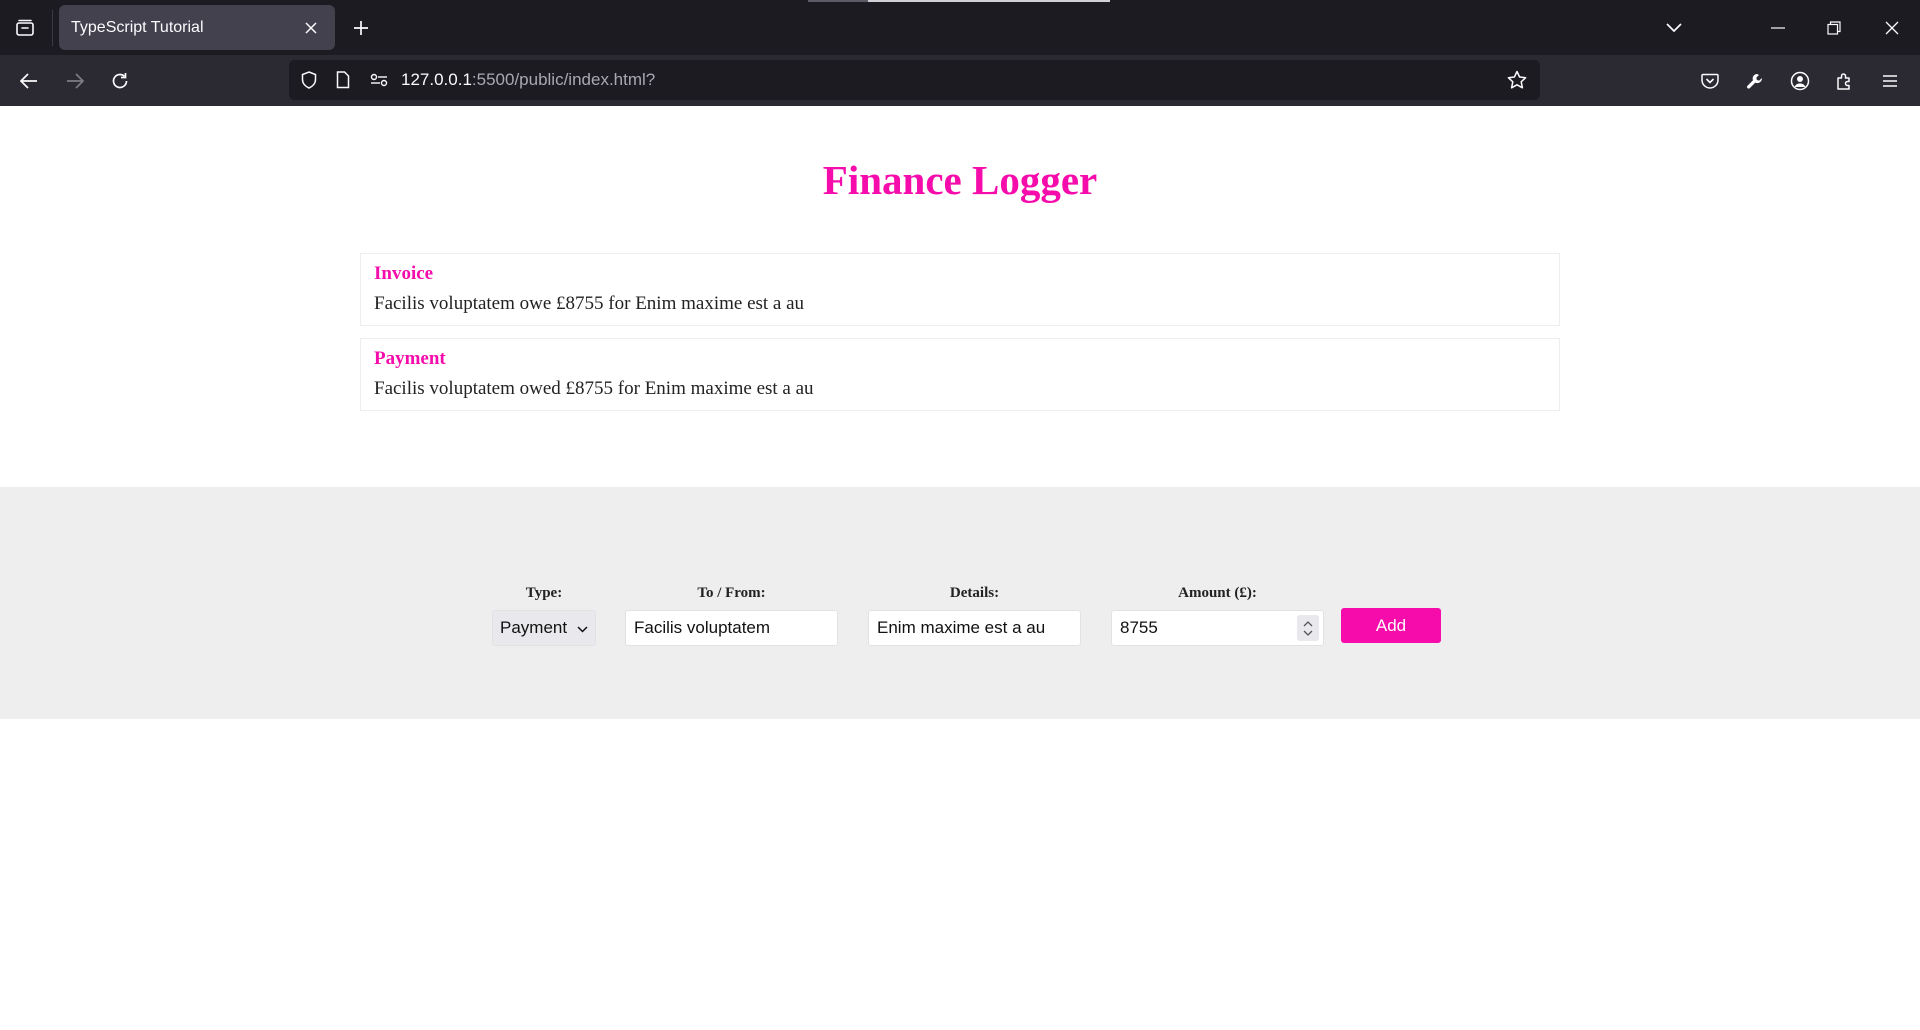 The width and height of the screenshot is (1920, 1030). What do you see at coordinates (436, 79) in the screenshot?
I see `url-host: 127.0.0.1` at bounding box center [436, 79].